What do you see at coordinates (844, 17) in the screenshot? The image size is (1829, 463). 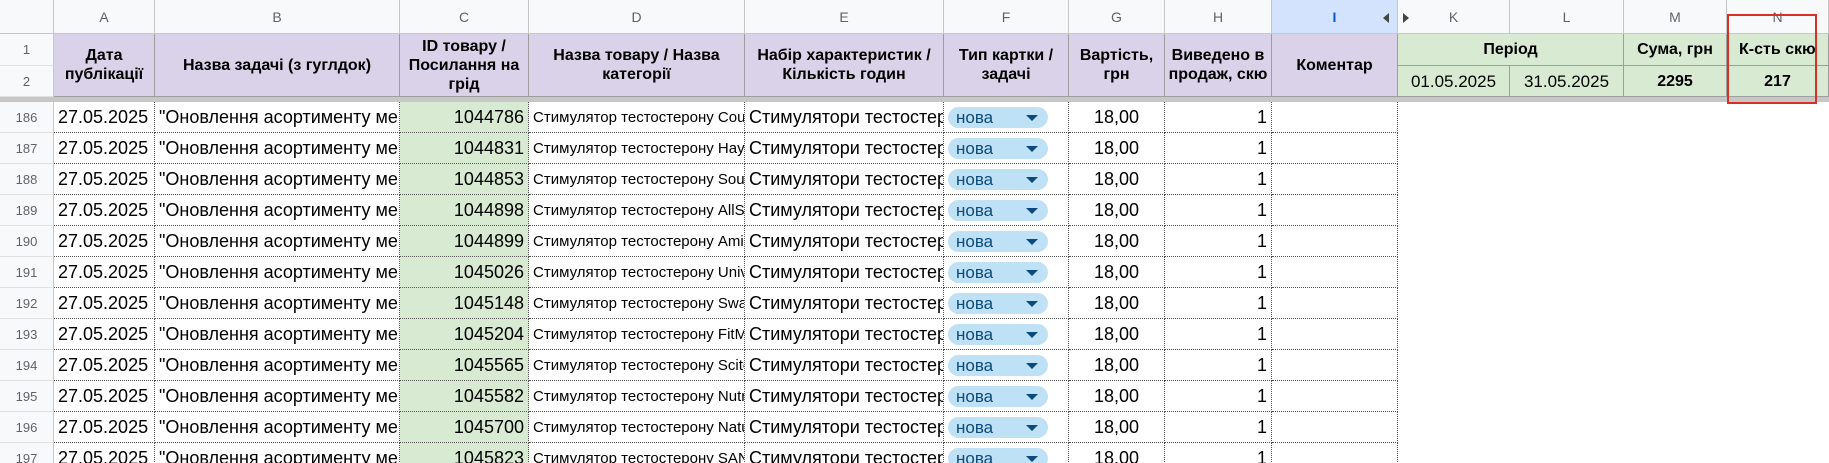 I see `column-header-e: E` at bounding box center [844, 17].